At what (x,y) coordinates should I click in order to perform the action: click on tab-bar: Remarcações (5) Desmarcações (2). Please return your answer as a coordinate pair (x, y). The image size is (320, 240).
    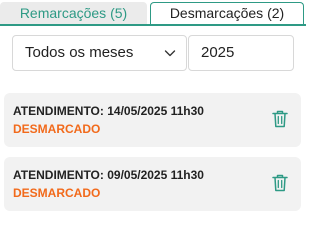
    Looking at the image, I should click on (153, 13).